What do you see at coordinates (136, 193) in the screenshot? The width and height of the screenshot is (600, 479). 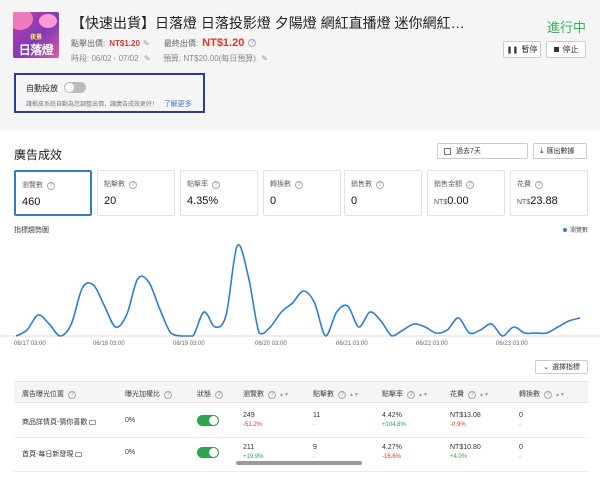 I see `metric-card-clicks: 點擊數? 20` at bounding box center [136, 193].